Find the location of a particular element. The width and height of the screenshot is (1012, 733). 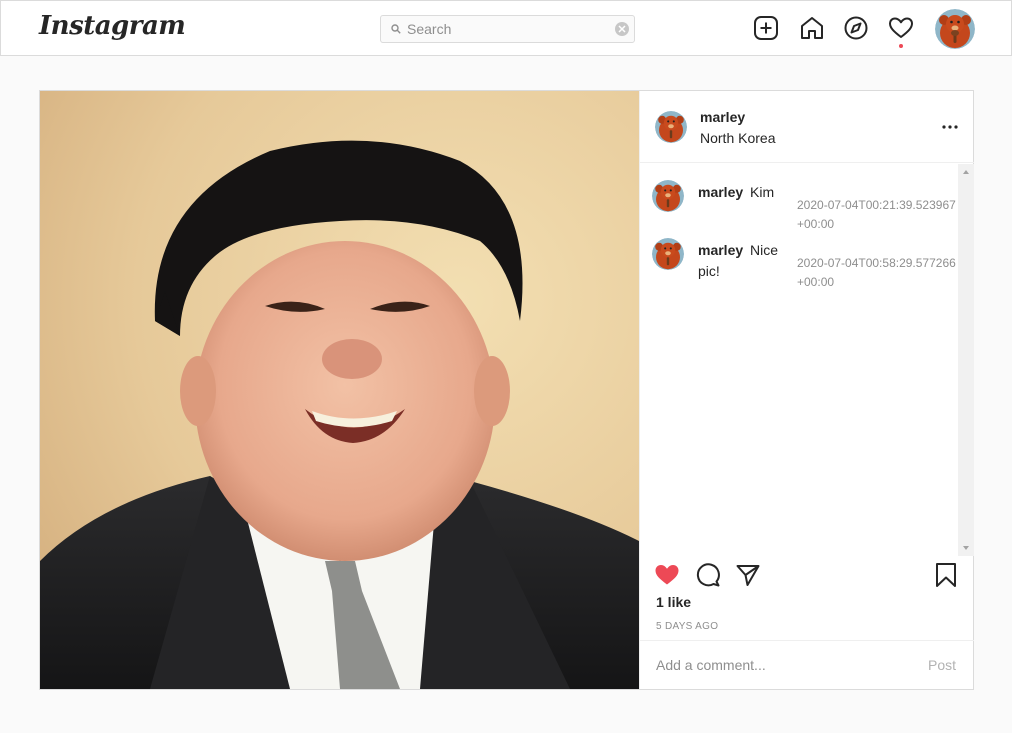

new-post-icon is located at coordinates (766, 28).